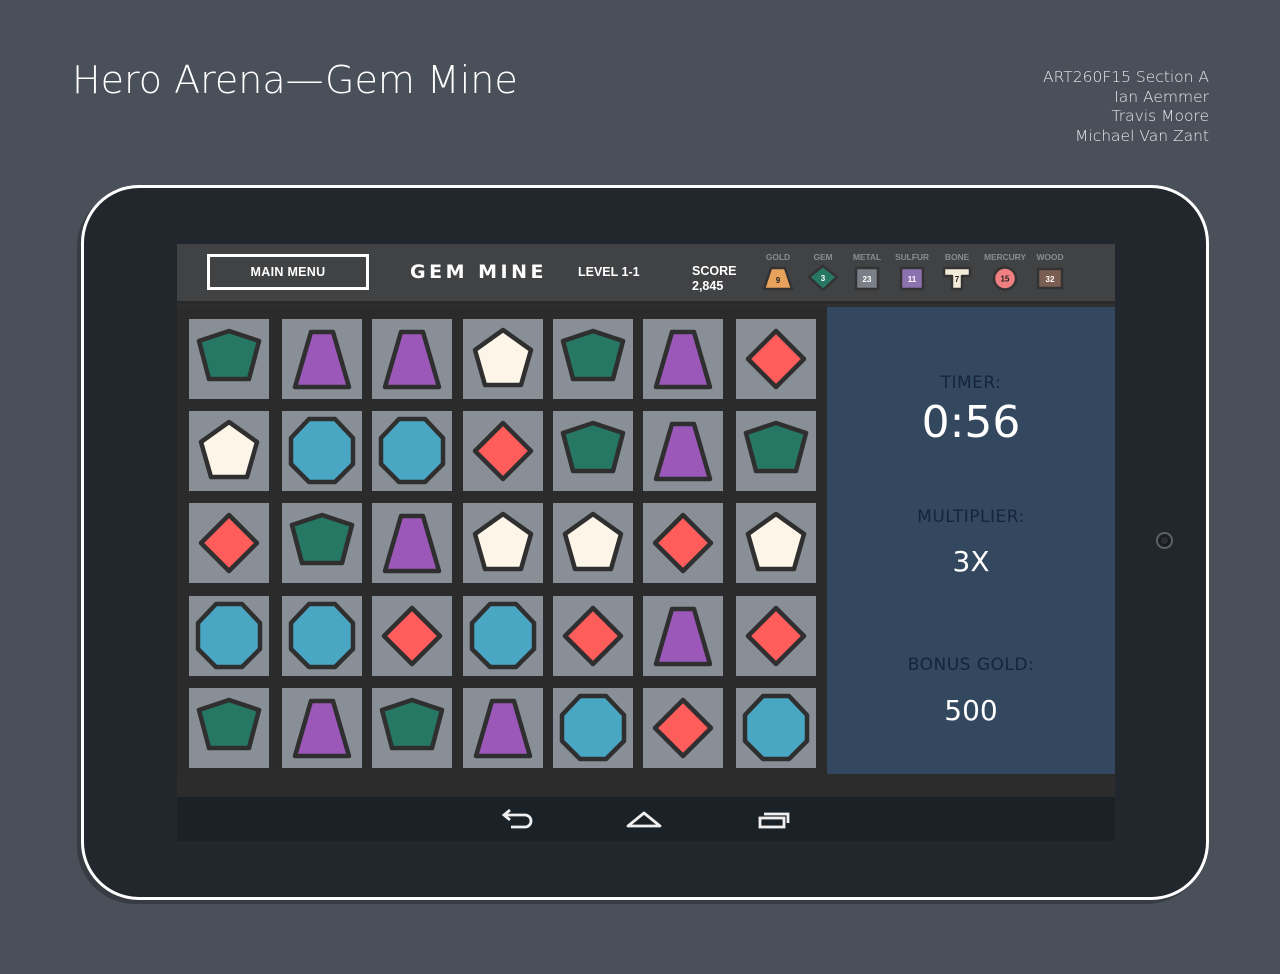  Describe the element at coordinates (1005, 257) in the screenshot. I see `resource-label: MERCURY` at that location.